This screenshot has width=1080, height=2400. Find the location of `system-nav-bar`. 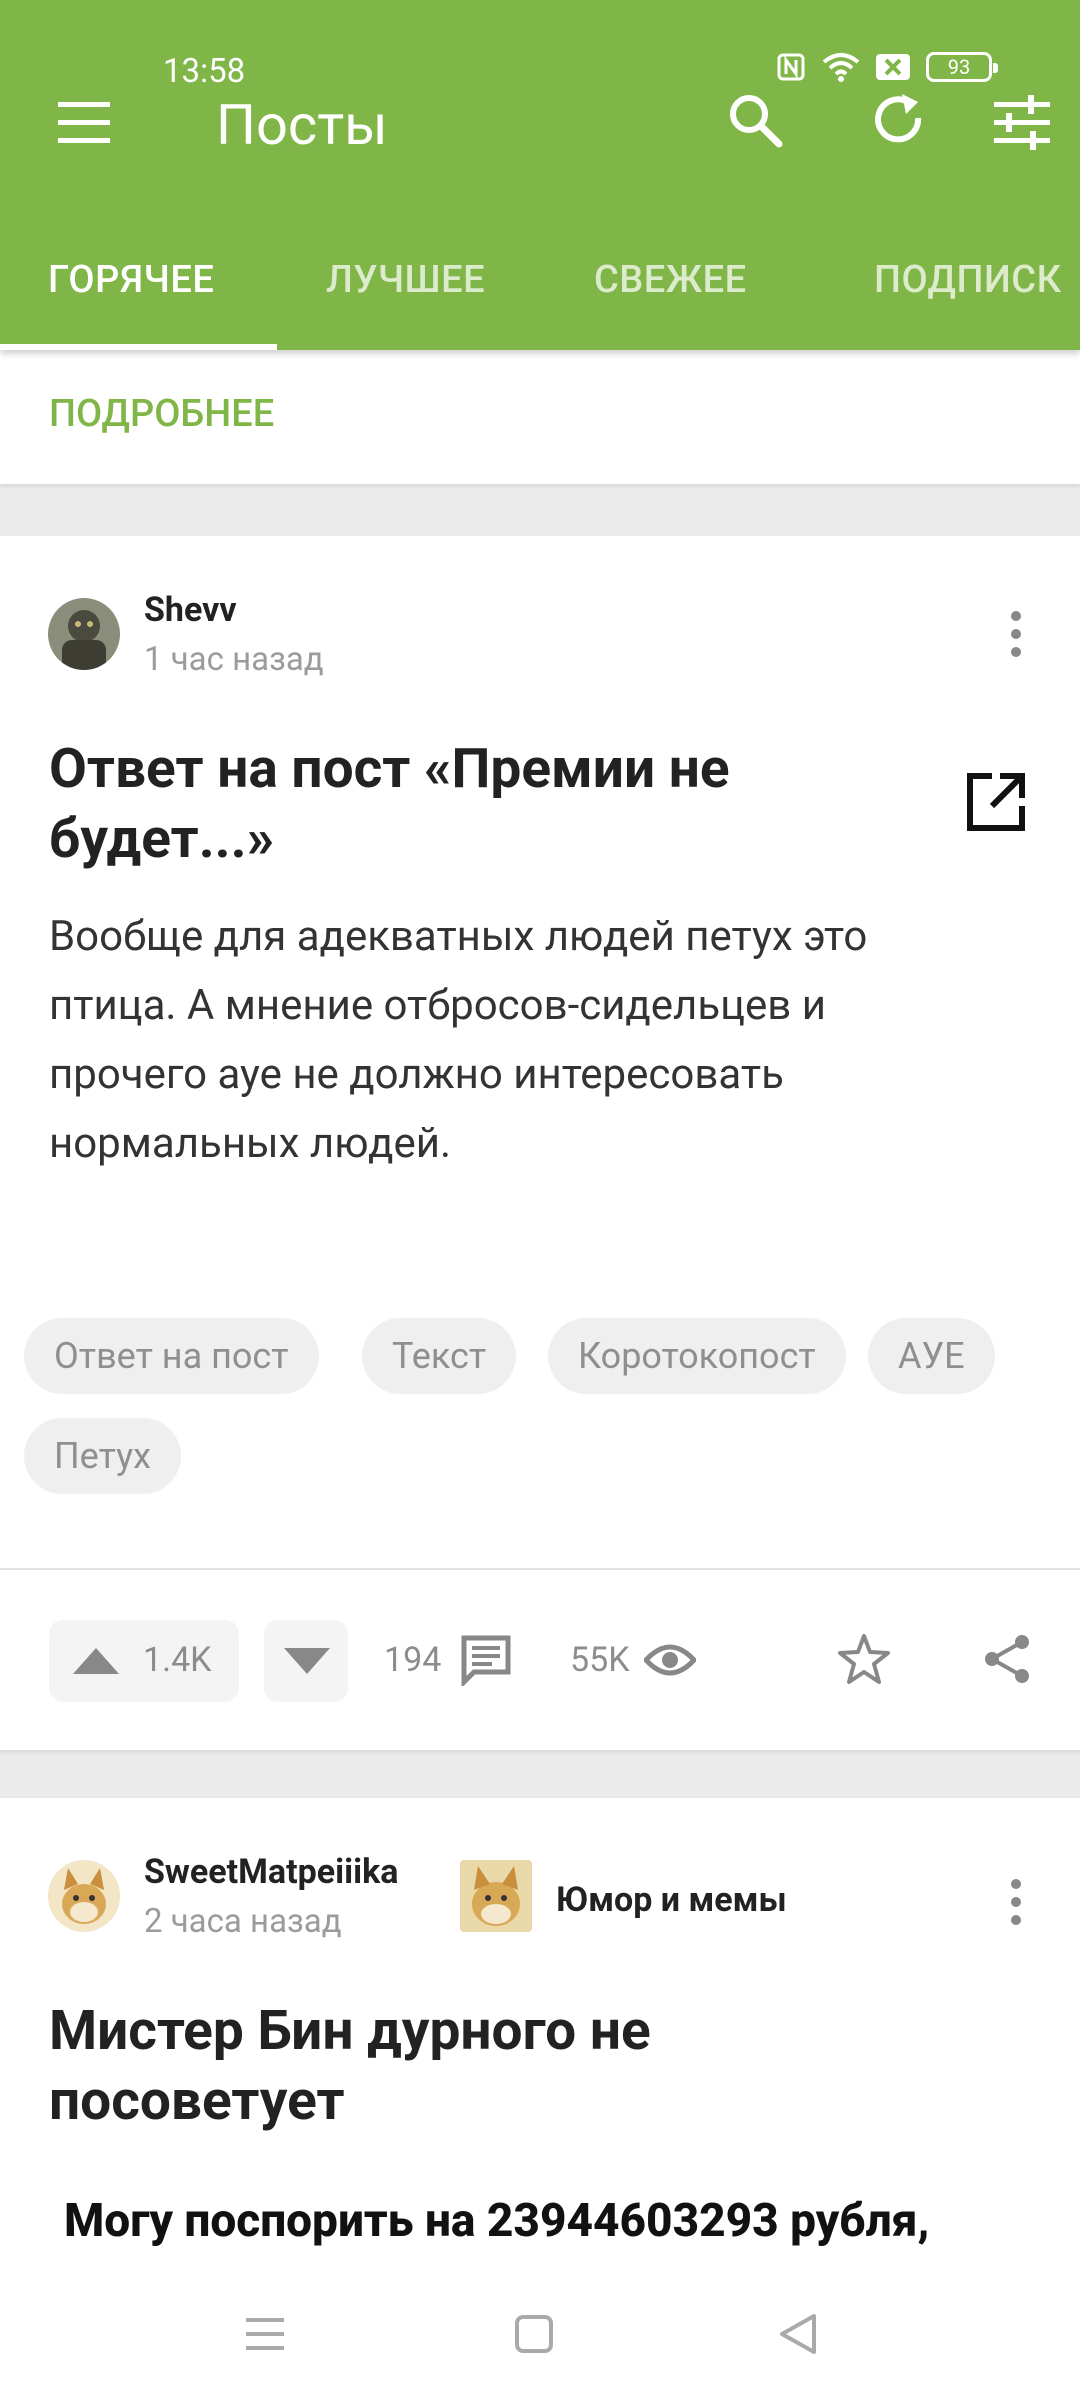

system-nav-bar is located at coordinates (540, 2335).